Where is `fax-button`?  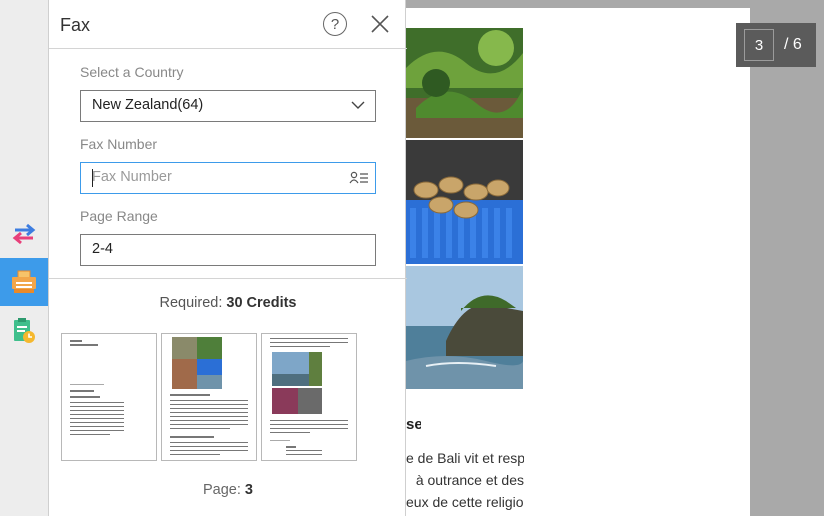 fax-button is located at coordinates (24, 282).